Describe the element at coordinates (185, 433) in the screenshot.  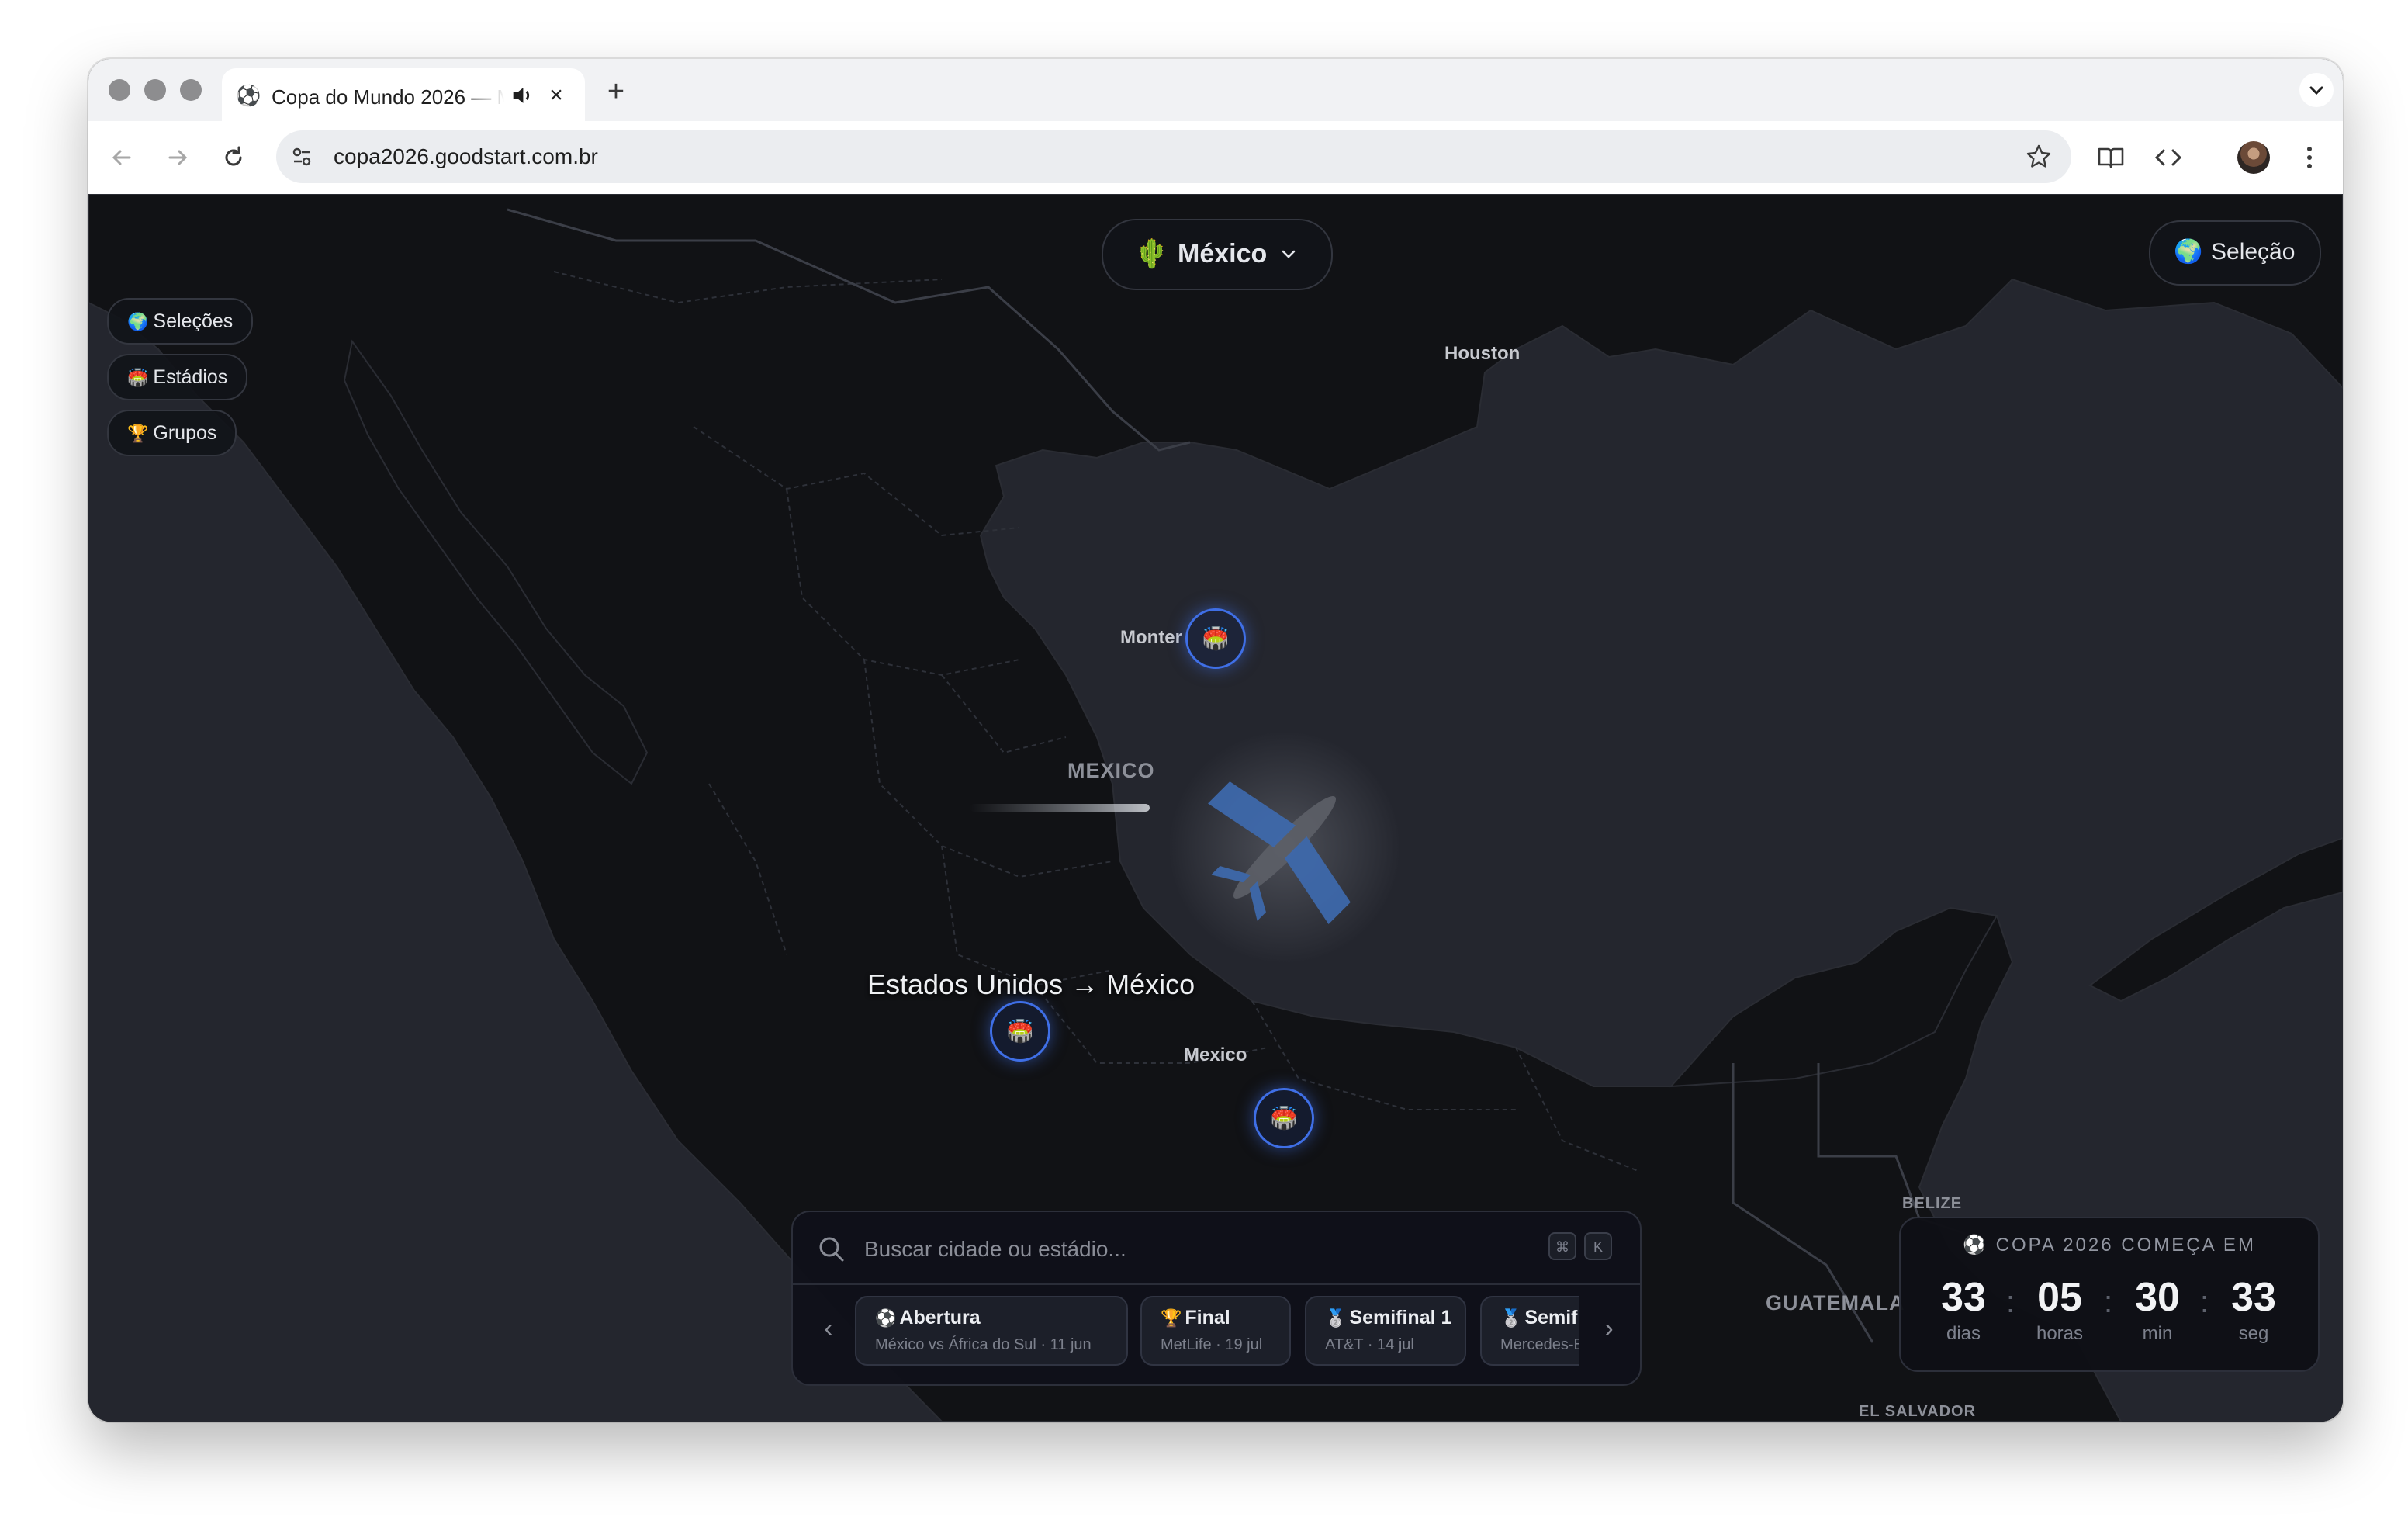
I see `chip-label: Grupos` at that location.